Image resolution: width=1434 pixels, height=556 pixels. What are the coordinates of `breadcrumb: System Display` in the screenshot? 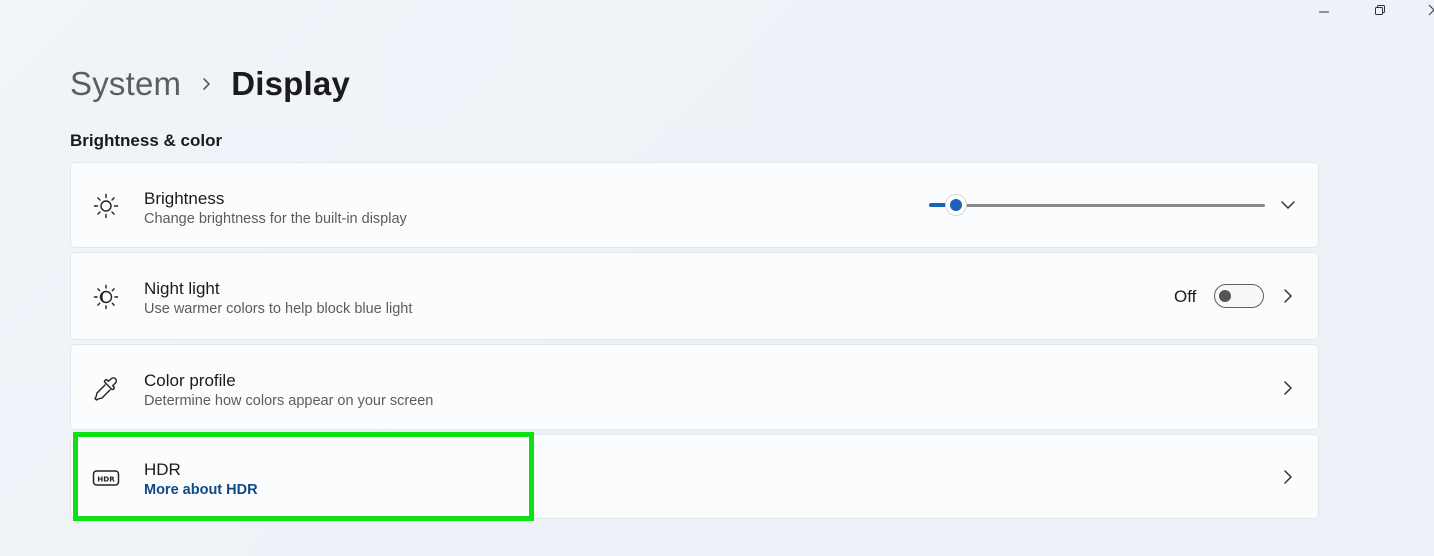 It's located at (210, 84).